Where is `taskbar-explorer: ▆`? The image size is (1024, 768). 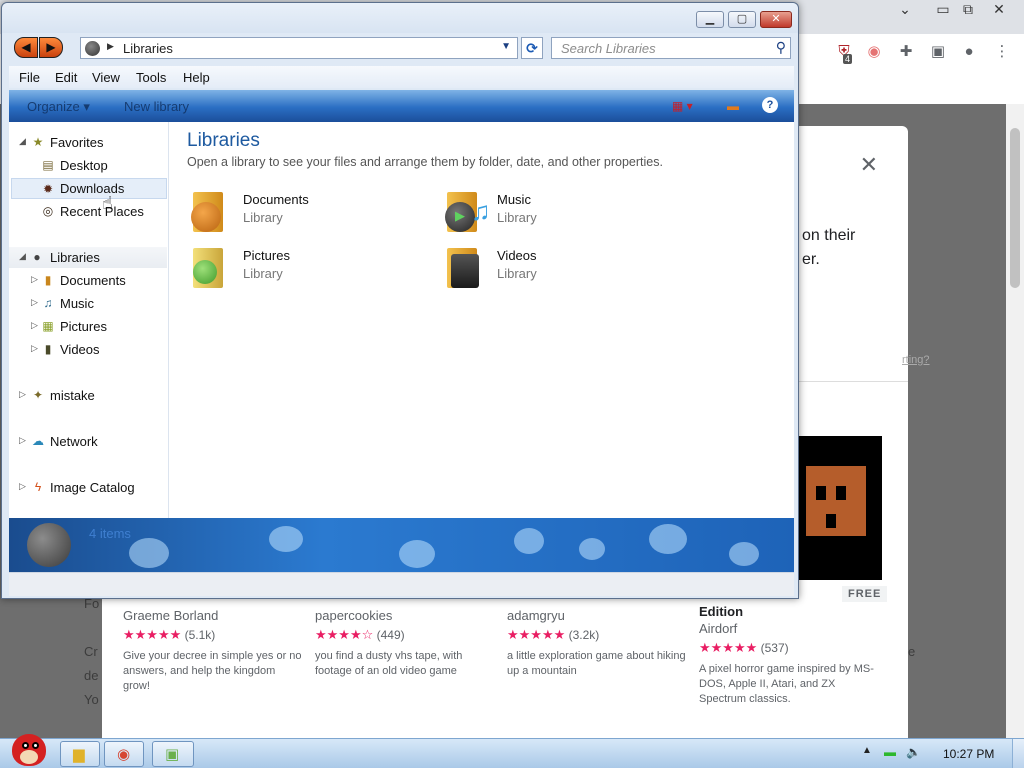
taskbar-explorer: ▆ is located at coordinates (80, 754).